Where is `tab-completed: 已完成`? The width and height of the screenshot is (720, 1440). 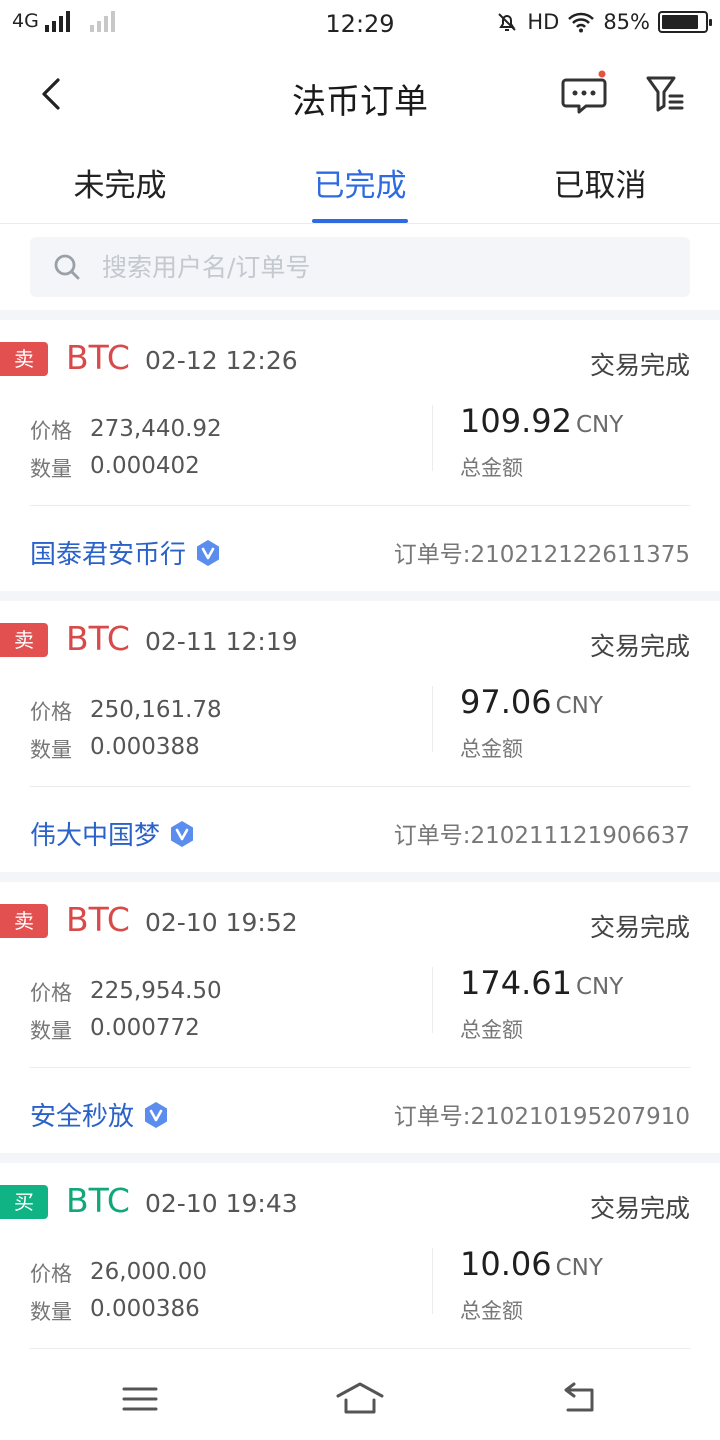 tab-completed: 已完成 is located at coordinates (360, 182).